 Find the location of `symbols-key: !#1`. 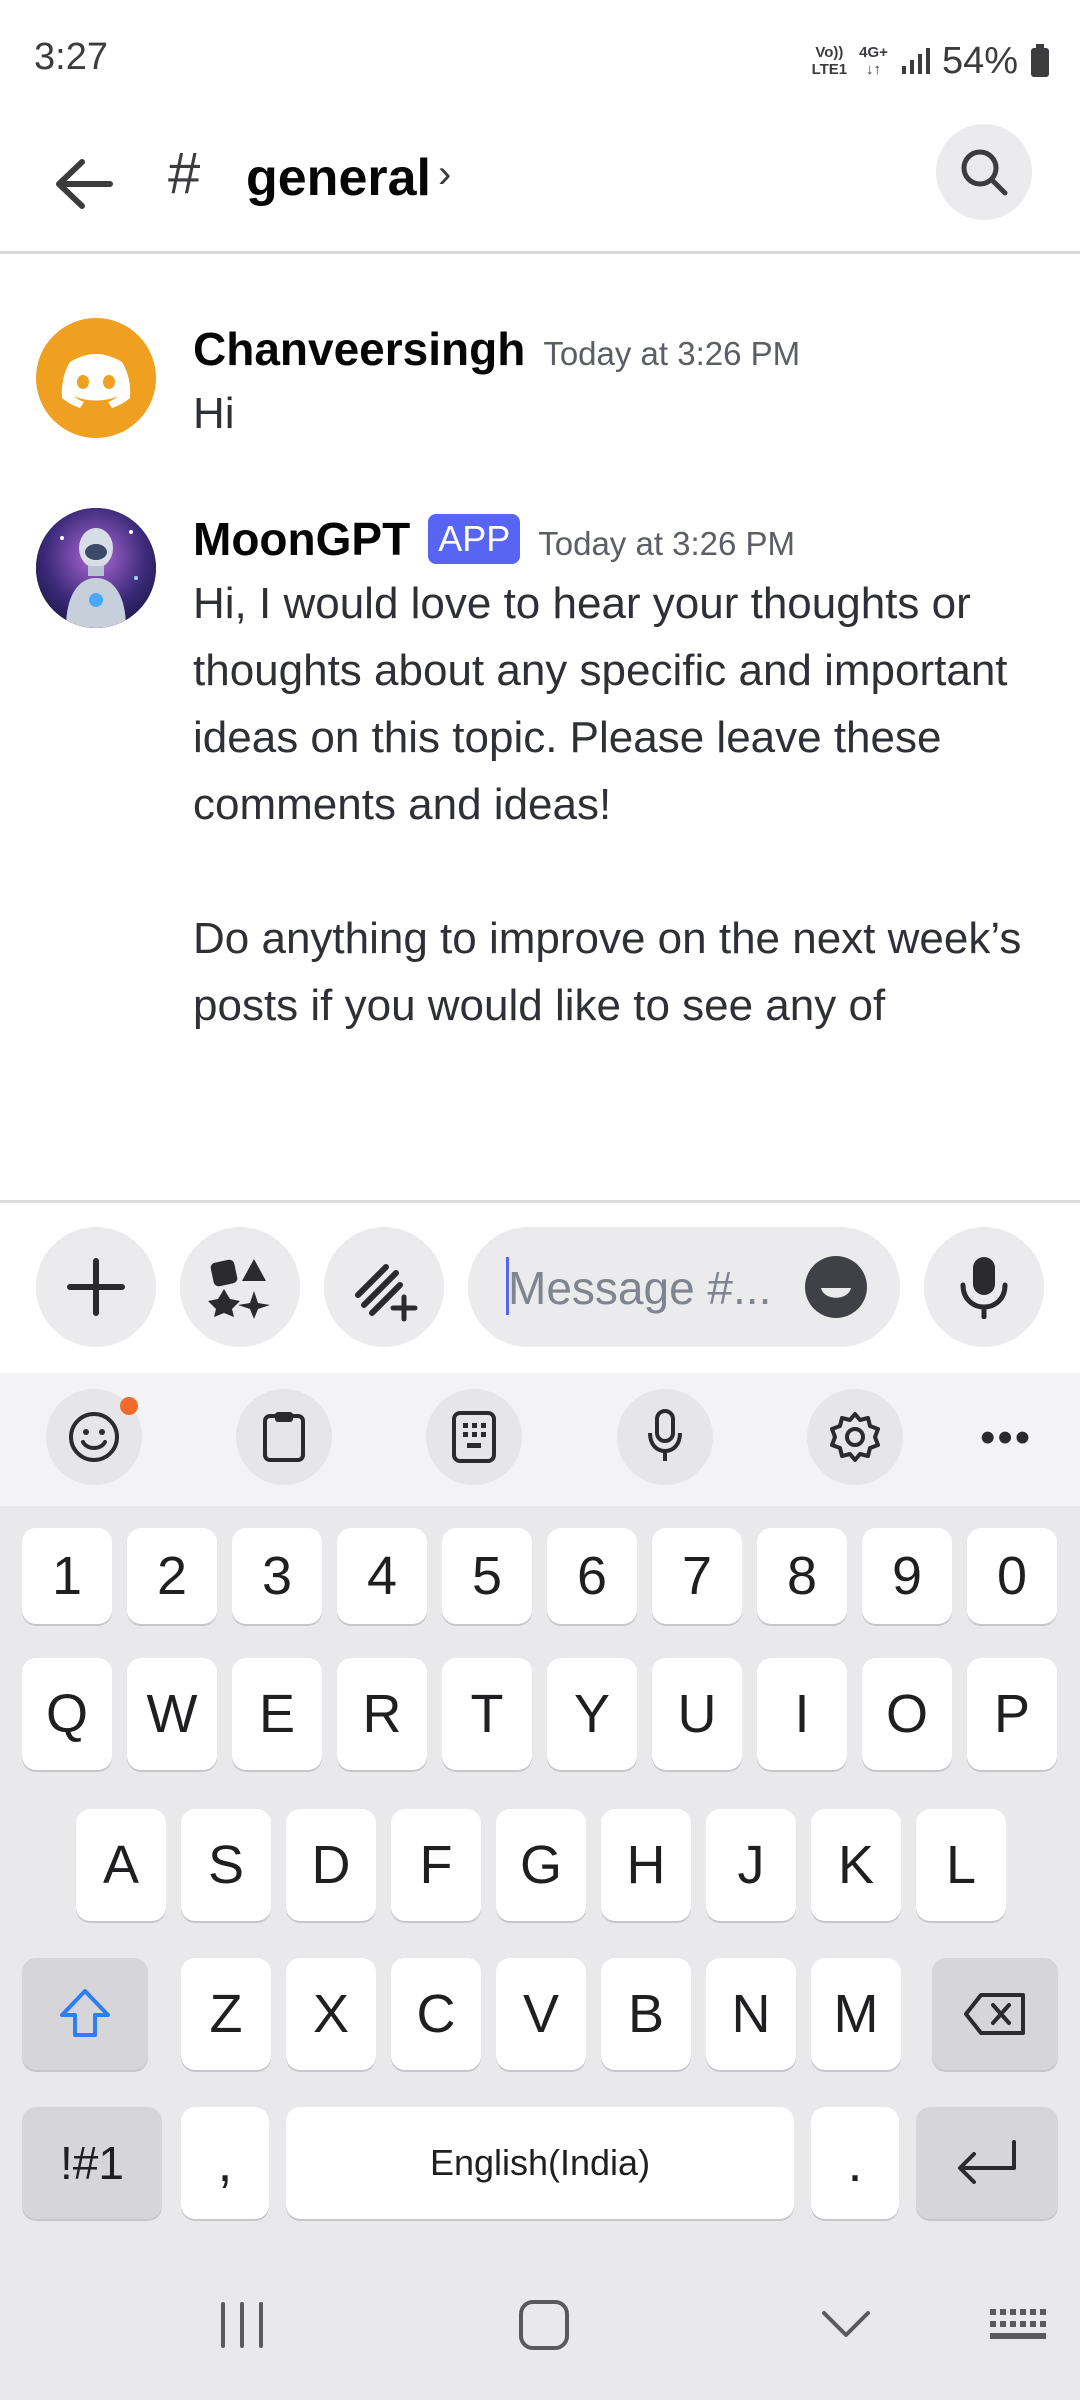

symbols-key: !#1 is located at coordinates (92, 2163).